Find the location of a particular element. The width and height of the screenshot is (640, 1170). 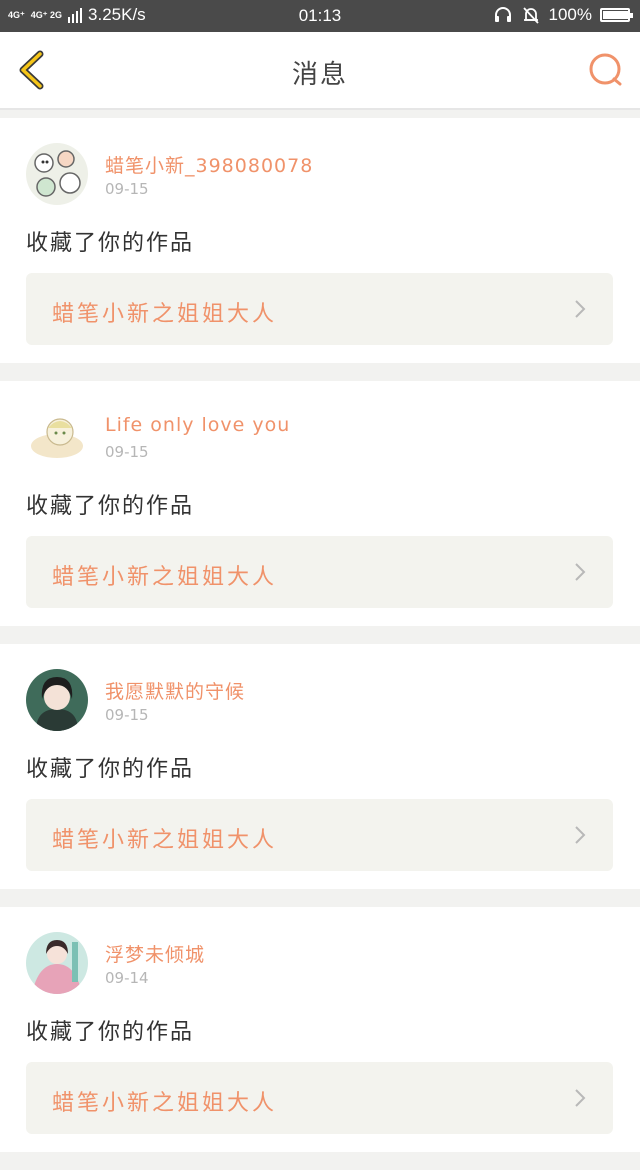

headset-icon is located at coordinates (502, 14).